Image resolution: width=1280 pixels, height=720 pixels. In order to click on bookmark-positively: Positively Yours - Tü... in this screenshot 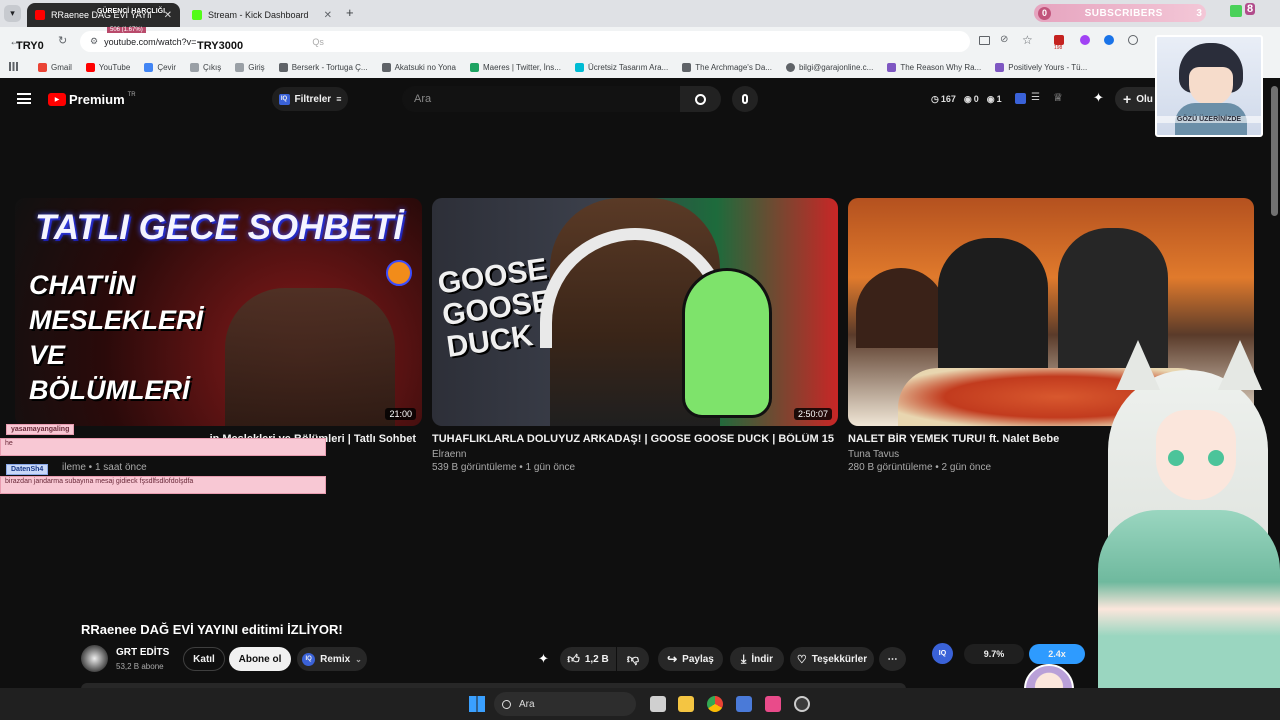, I will do `click(1041, 67)`.